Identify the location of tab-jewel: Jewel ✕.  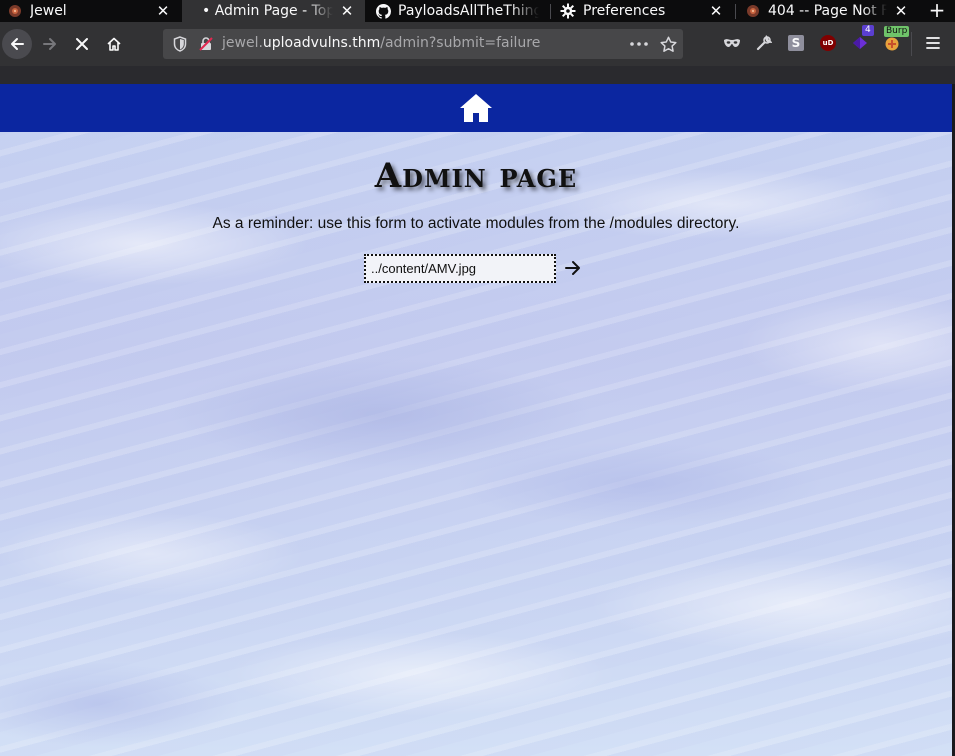
(90, 11).